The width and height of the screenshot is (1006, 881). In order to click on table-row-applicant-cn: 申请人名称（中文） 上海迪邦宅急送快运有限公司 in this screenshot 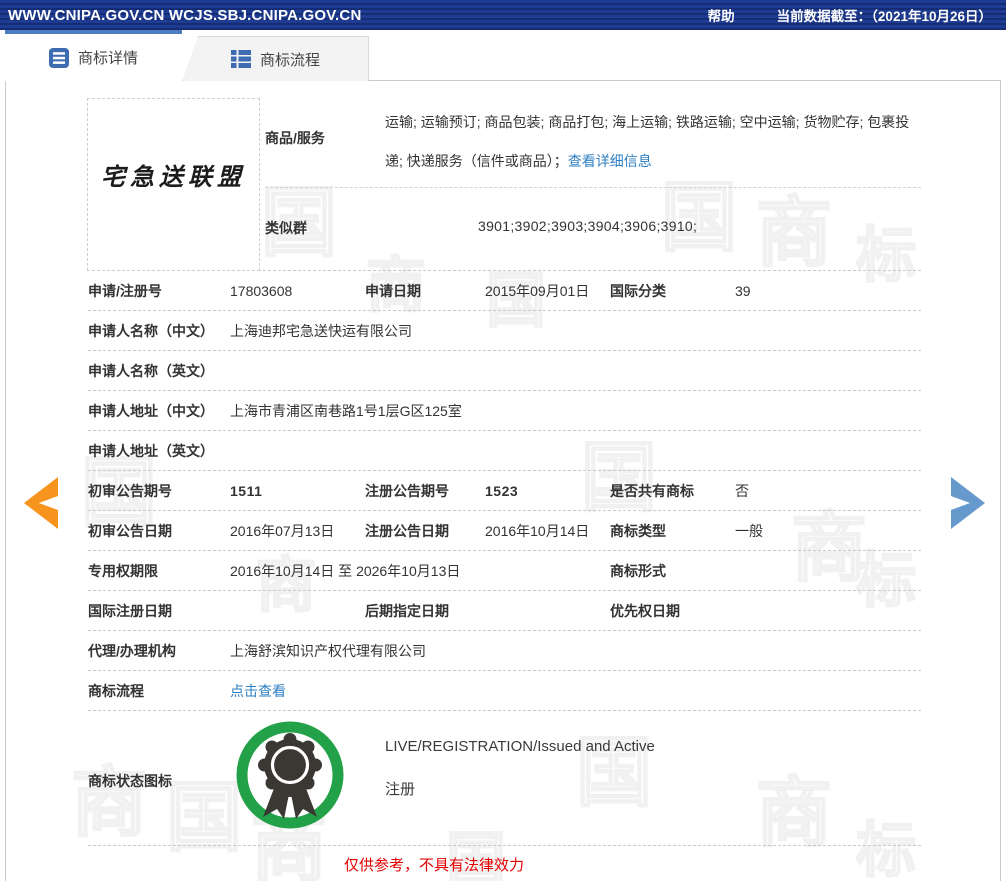, I will do `click(504, 331)`.